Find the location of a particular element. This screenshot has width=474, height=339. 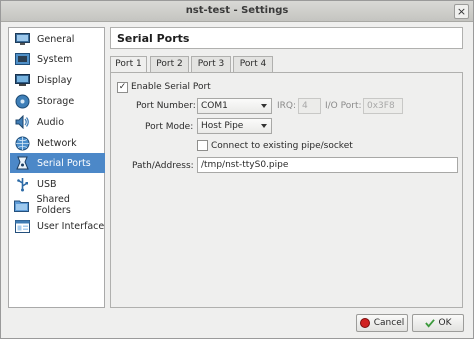

sidebar-item-system: System is located at coordinates (57, 59).